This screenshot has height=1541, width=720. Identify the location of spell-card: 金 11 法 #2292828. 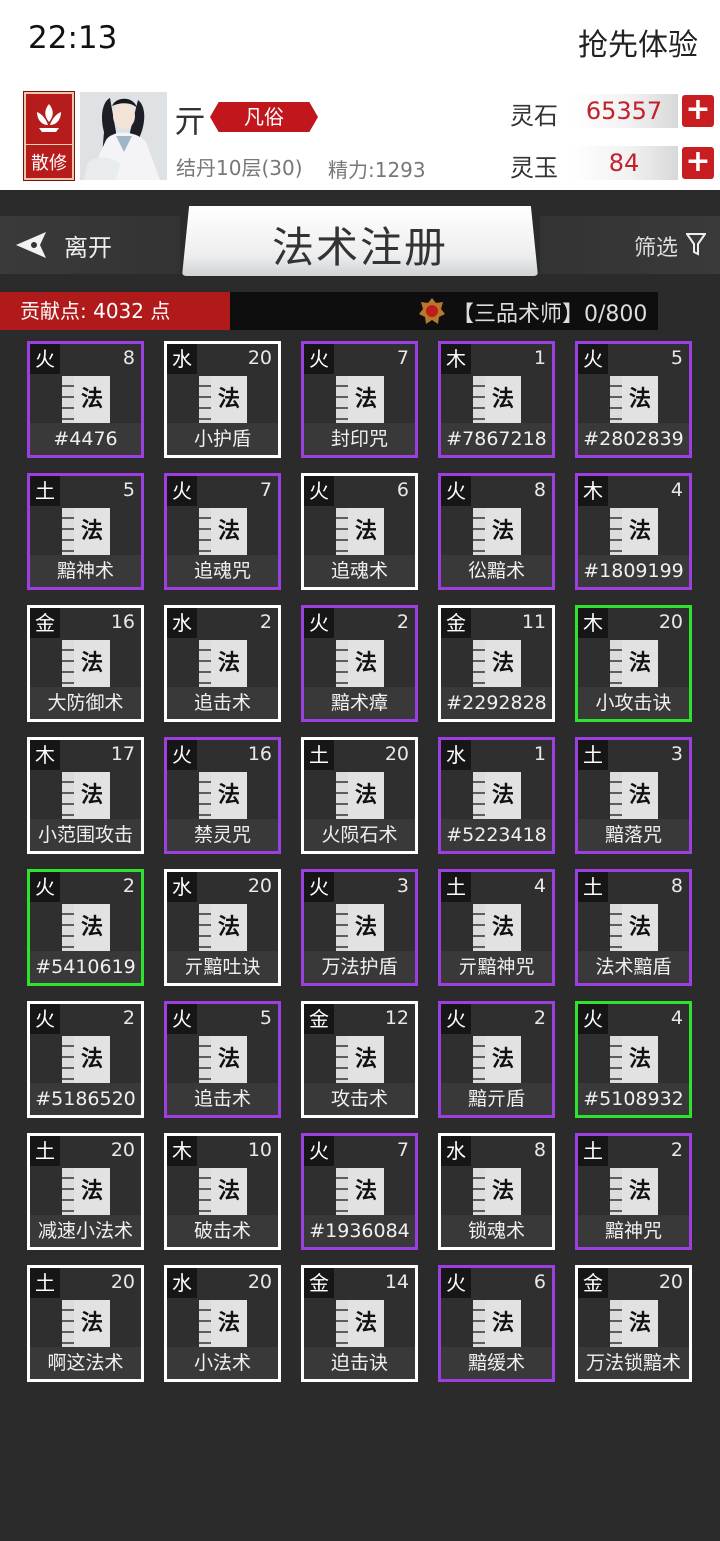
(496, 663).